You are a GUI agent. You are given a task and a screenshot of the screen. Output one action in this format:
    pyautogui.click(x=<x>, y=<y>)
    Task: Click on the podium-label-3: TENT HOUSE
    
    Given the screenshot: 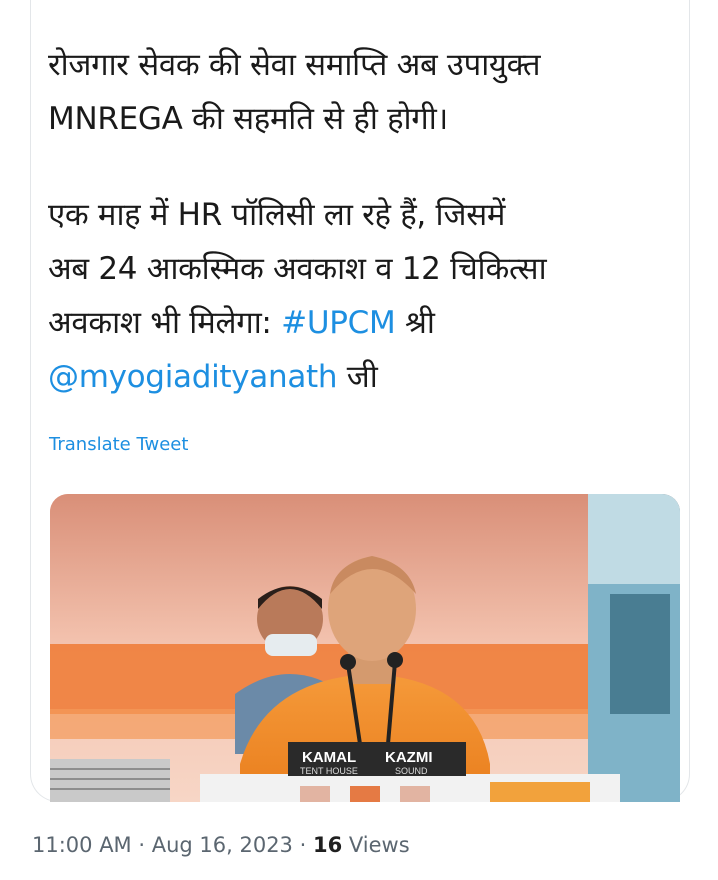 What is the action you would take?
    pyautogui.click(x=329, y=771)
    